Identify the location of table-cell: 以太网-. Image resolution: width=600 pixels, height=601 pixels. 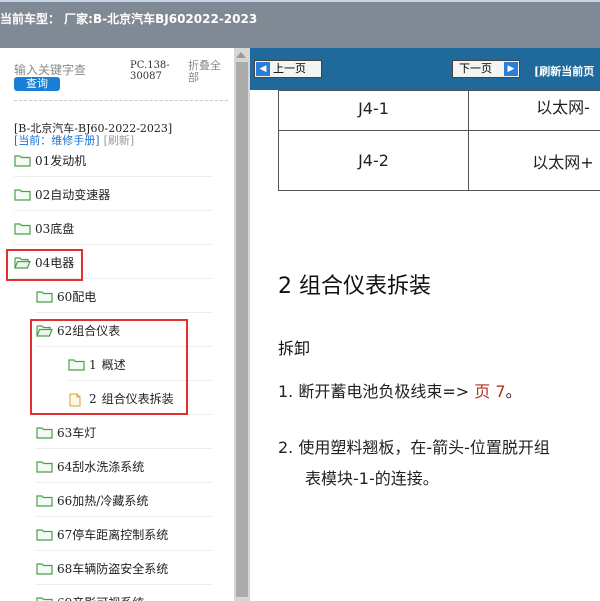
(534, 110).